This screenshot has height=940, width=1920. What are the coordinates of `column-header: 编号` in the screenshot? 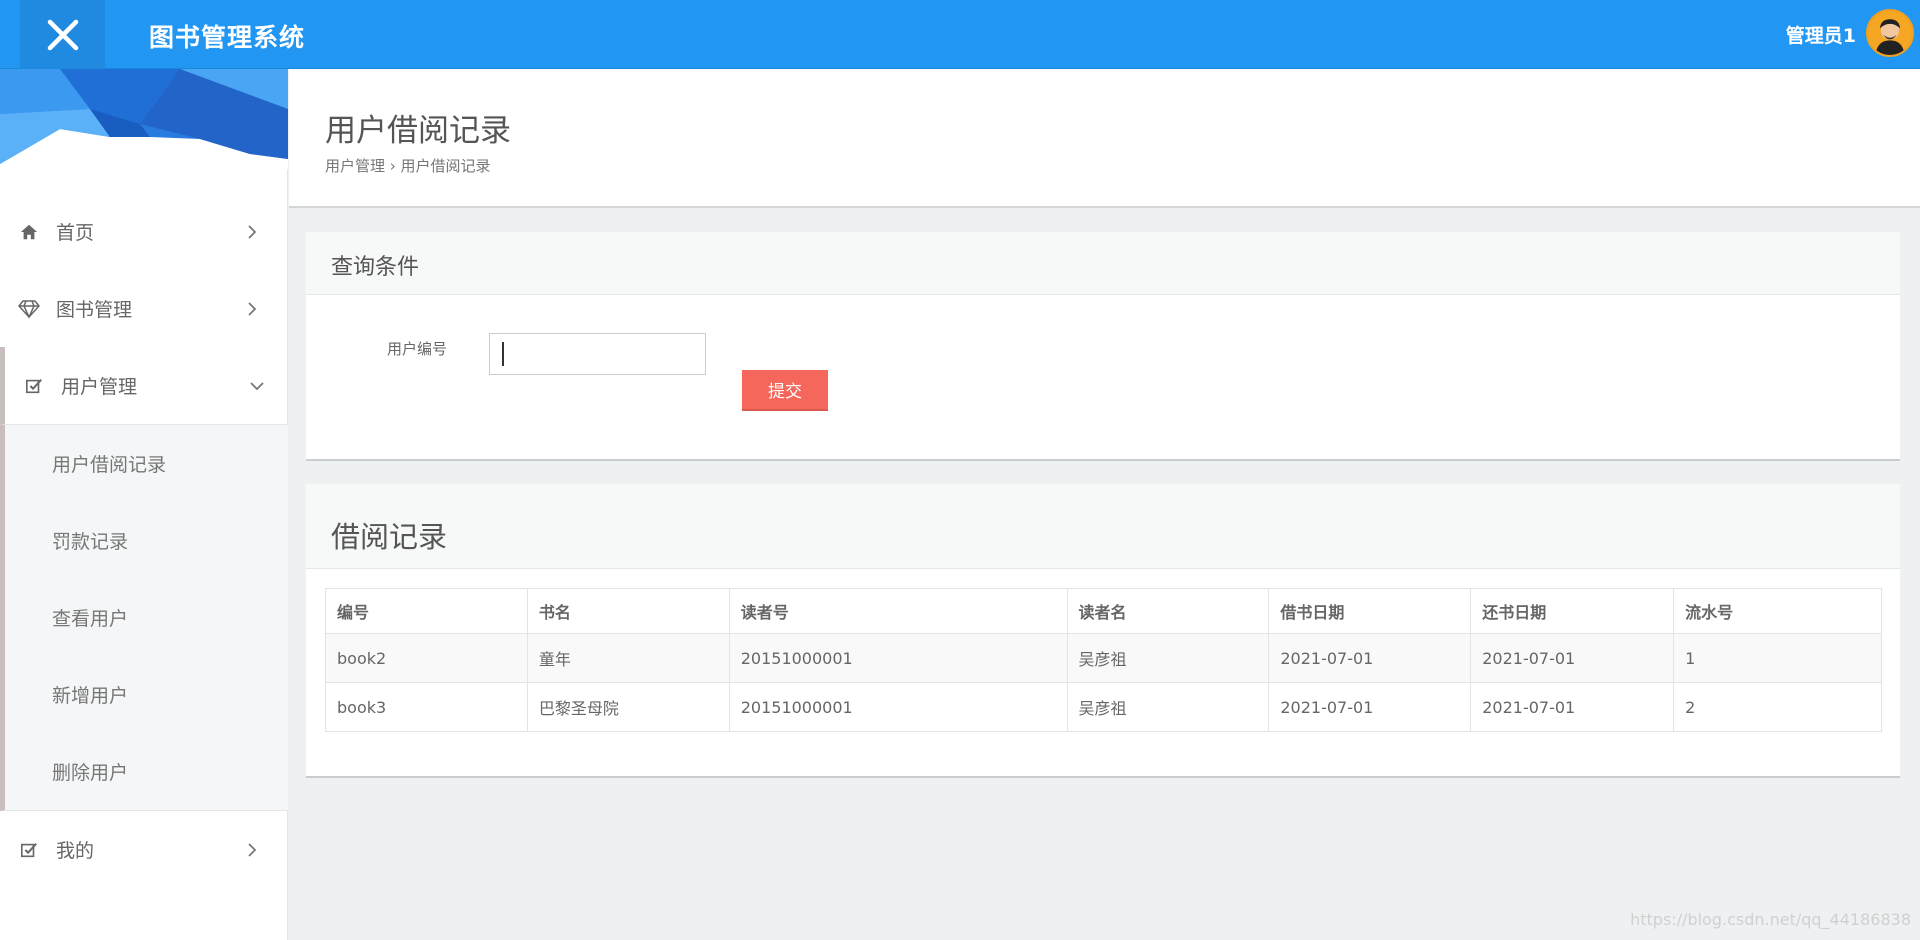 It's located at (426, 611).